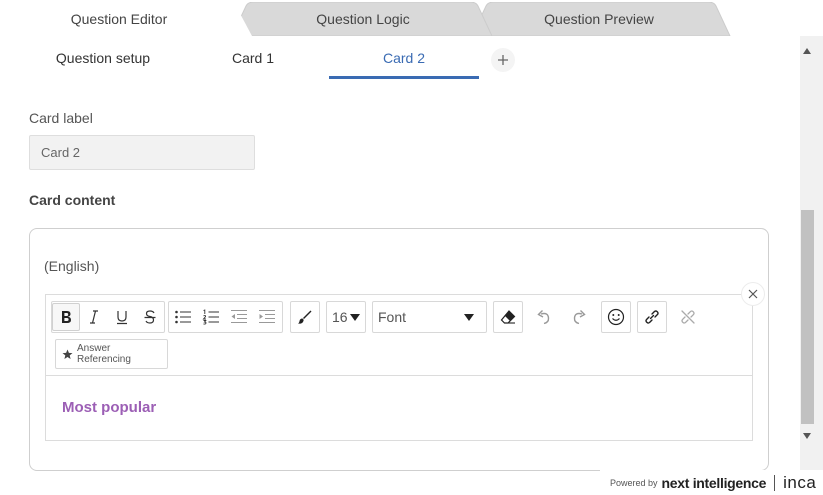 The image size is (823, 495). I want to click on strikethrough-icon, so click(150, 317).